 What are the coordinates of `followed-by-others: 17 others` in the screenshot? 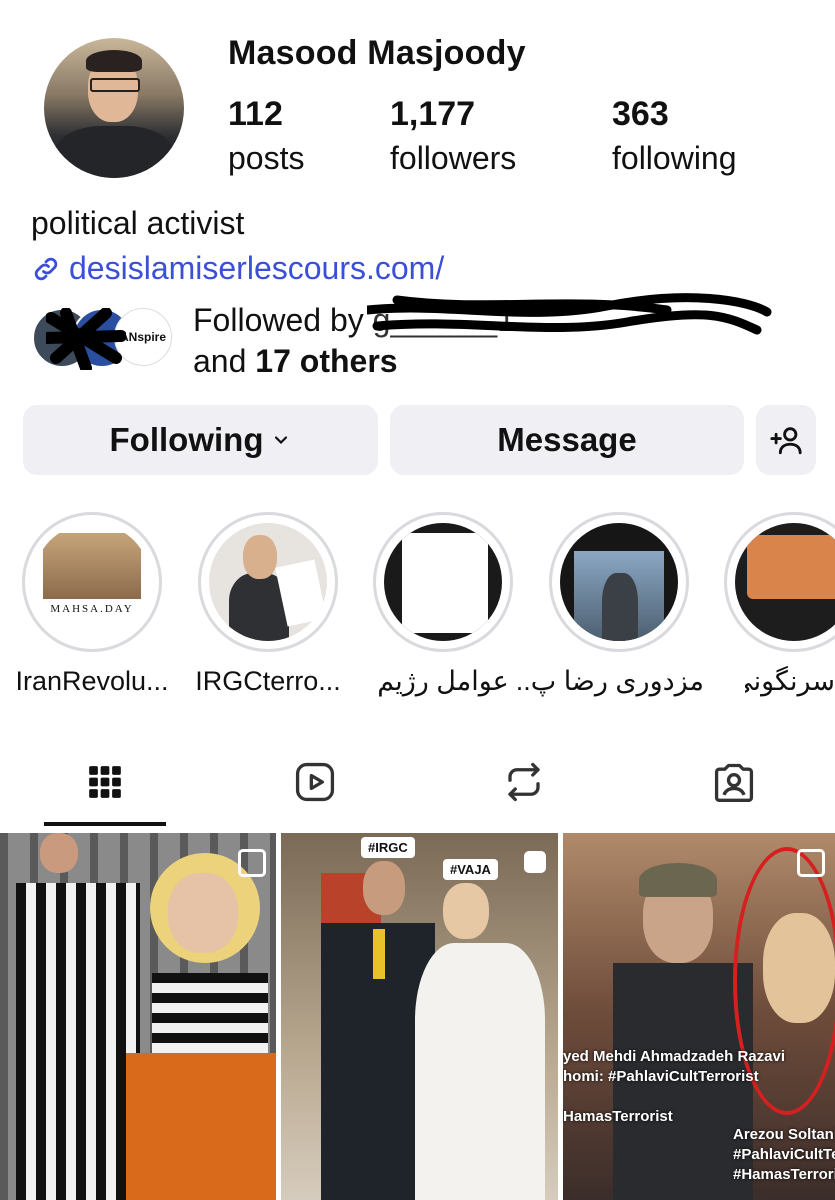 It's located at (326, 361).